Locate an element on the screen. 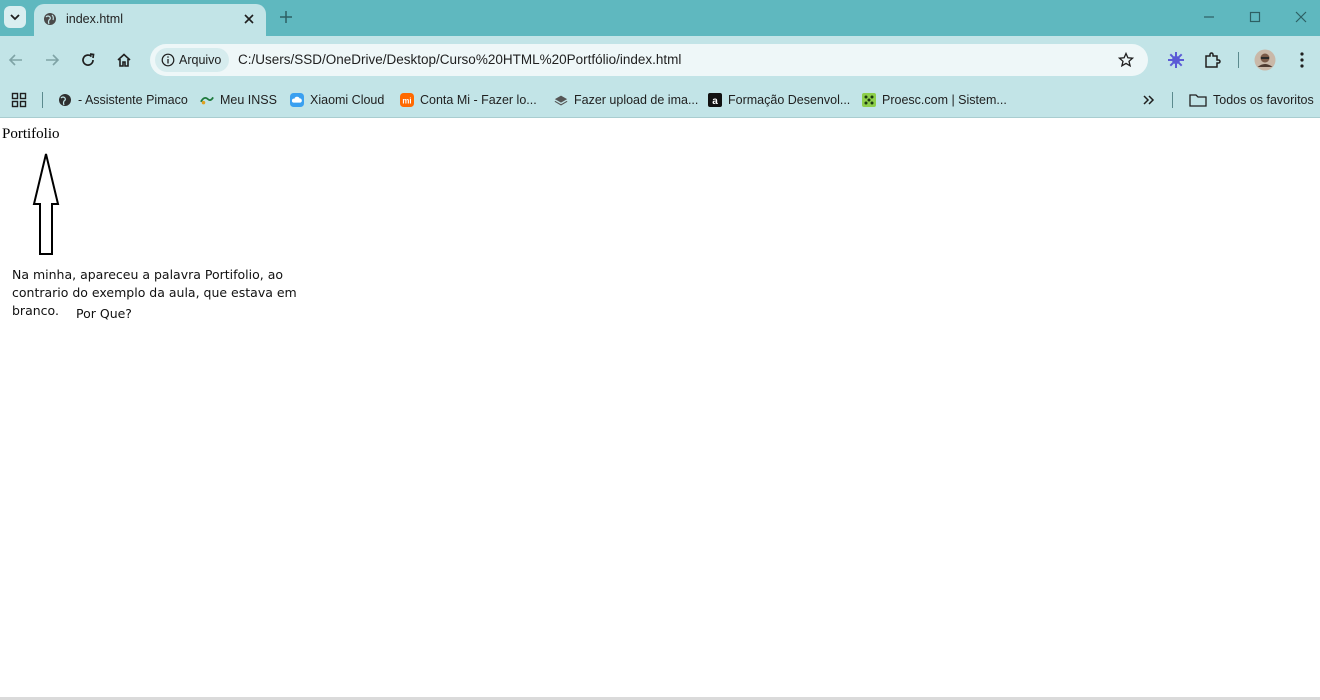 The height and width of the screenshot is (700, 1320). extension-sparkle-icon is located at coordinates (1176, 60).